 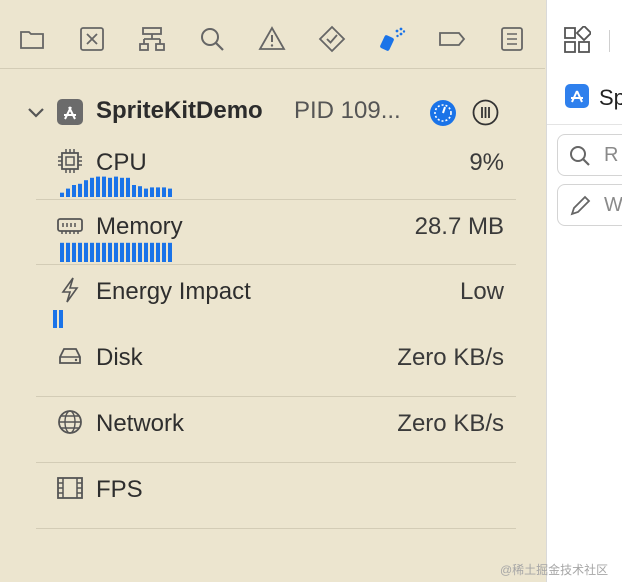 What do you see at coordinates (610, 97) in the screenshot?
I see `inspector-title: Sp` at bounding box center [610, 97].